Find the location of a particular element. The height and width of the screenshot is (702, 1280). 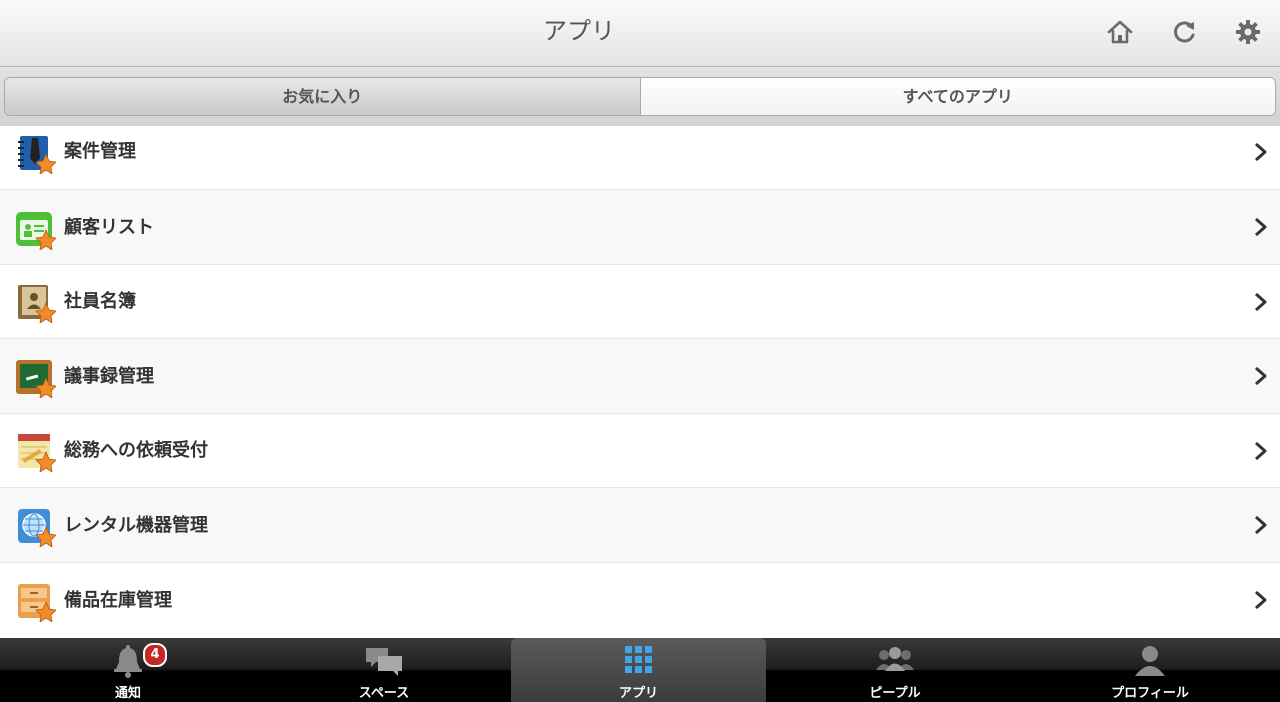

tab-apps: アプリ is located at coordinates (638, 670).